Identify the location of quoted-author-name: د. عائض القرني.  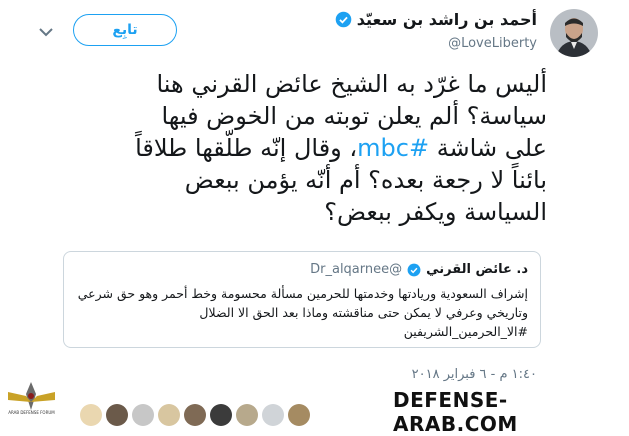
(477, 269).